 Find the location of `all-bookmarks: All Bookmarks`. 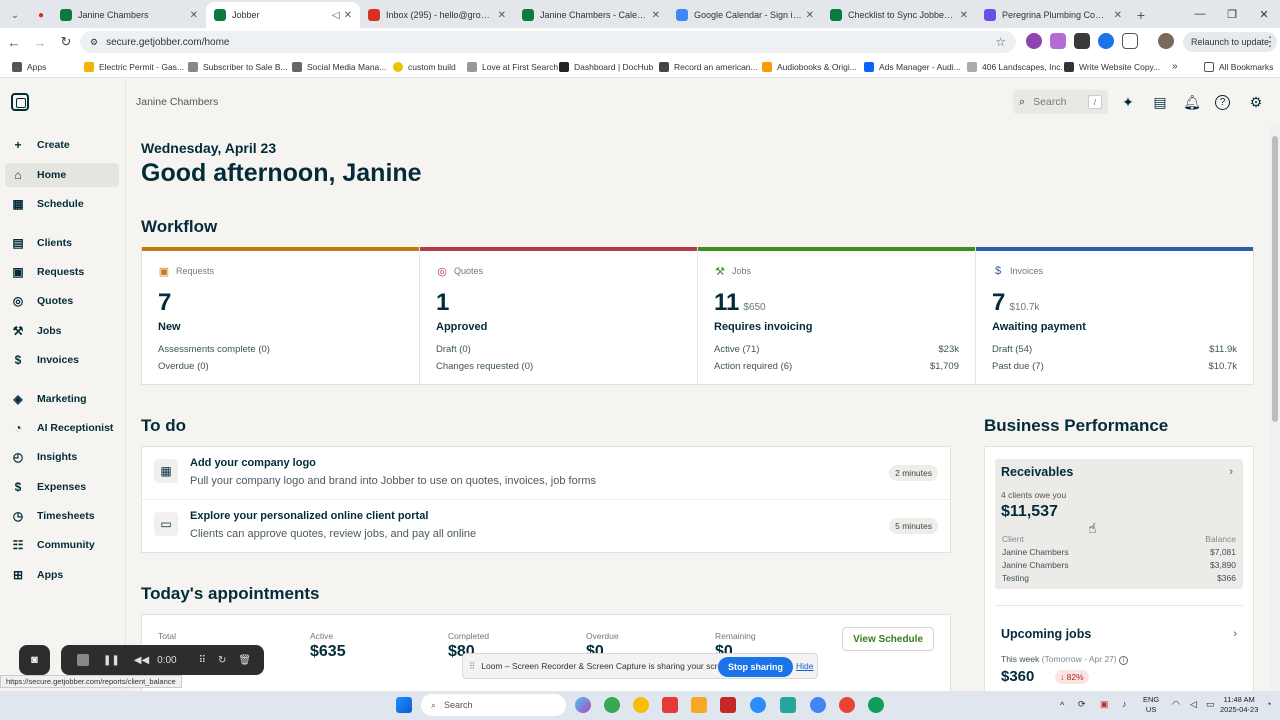

all-bookmarks: All Bookmarks is located at coordinates (1238, 66).